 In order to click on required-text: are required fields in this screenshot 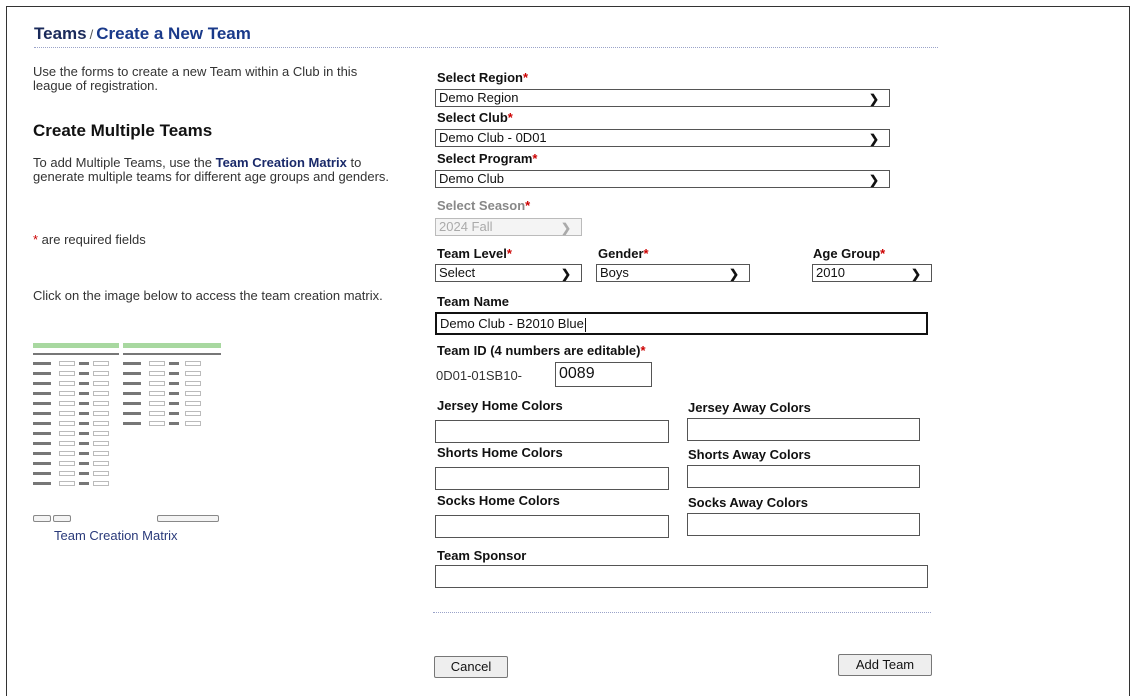, I will do `click(92, 239)`.